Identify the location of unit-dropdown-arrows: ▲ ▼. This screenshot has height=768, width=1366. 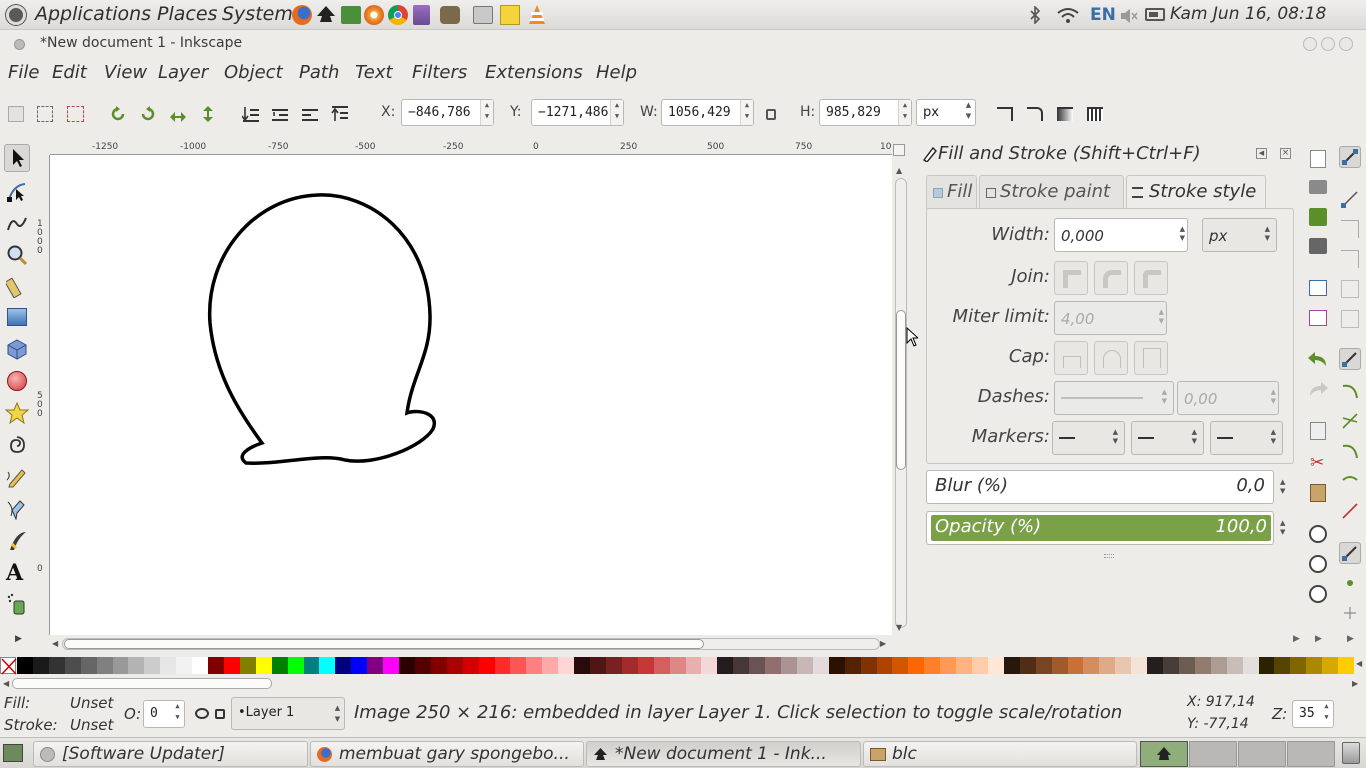
(968, 112).